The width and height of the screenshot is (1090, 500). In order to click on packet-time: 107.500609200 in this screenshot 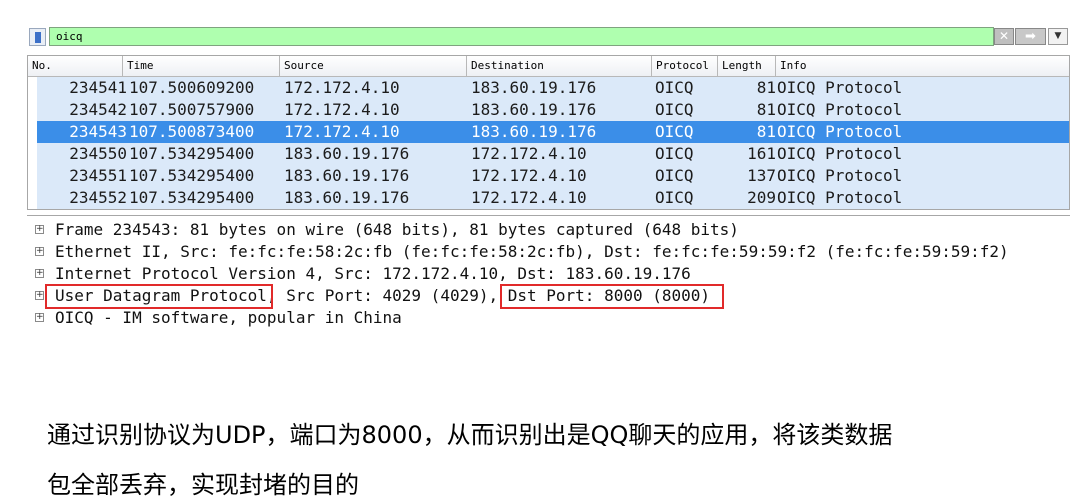, I will do `click(192, 87)`.